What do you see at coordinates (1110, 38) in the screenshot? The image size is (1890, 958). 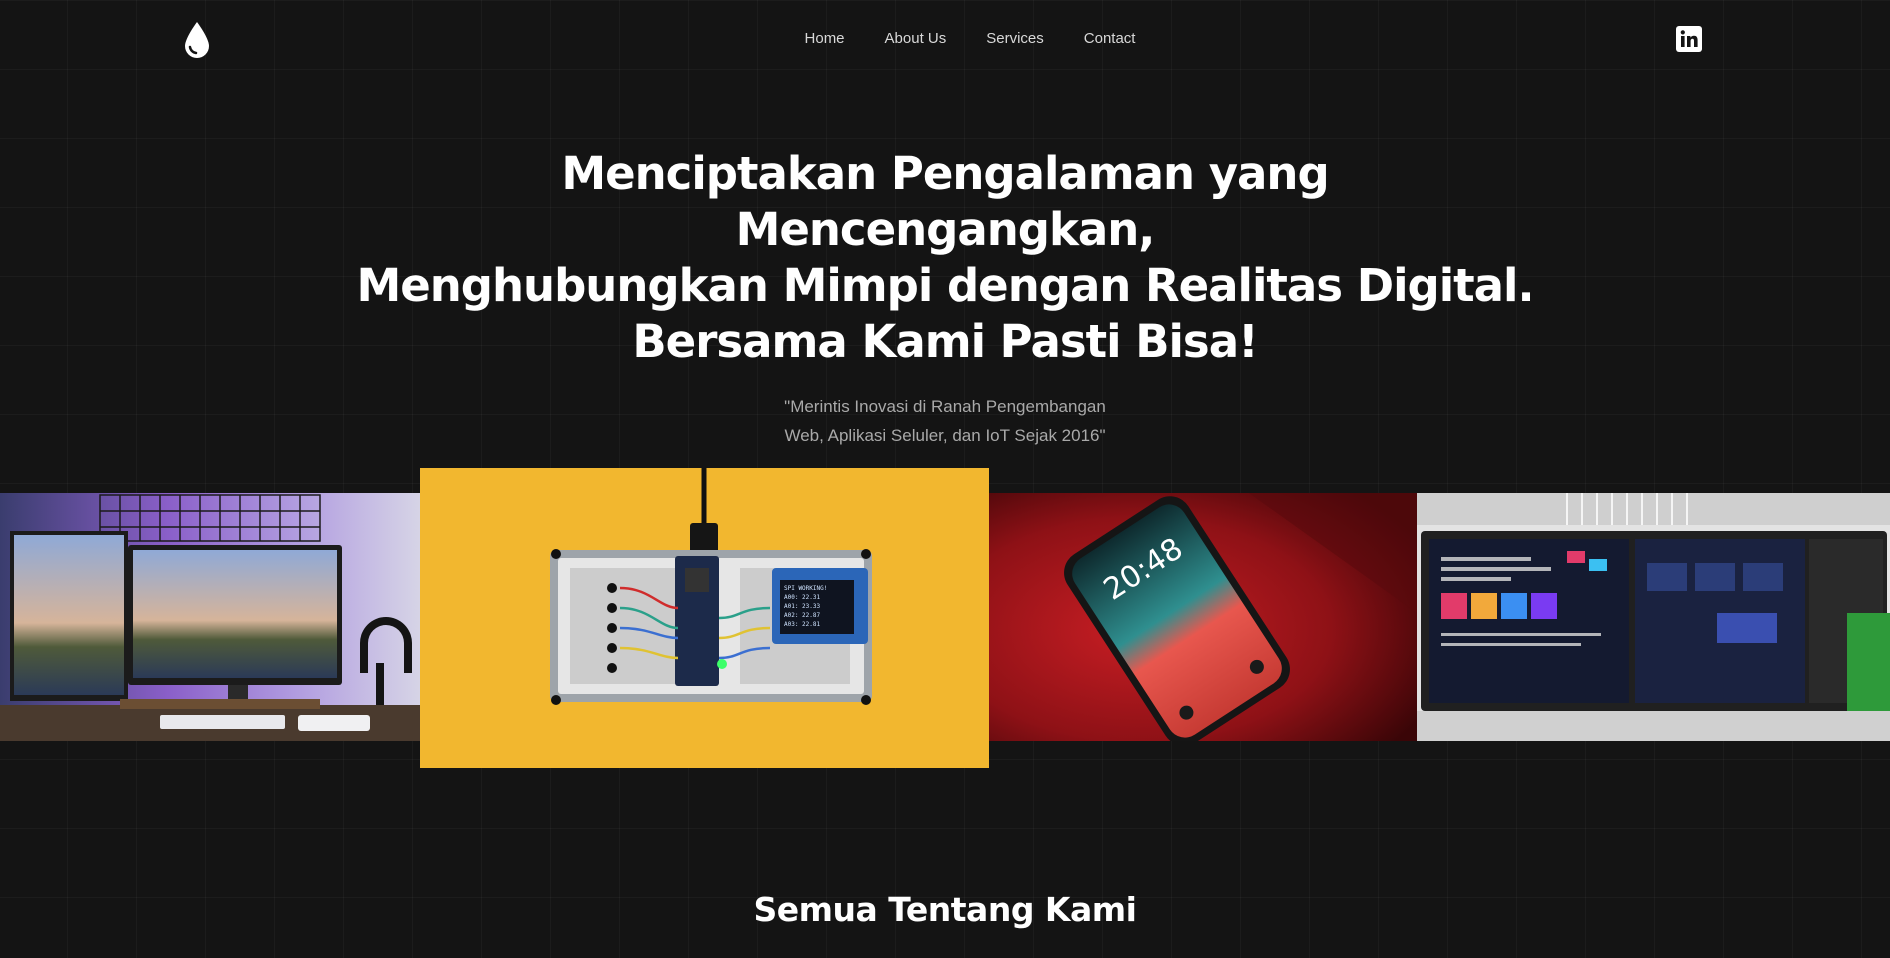 I see `nav-contact: Contact` at bounding box center [1110, 38].